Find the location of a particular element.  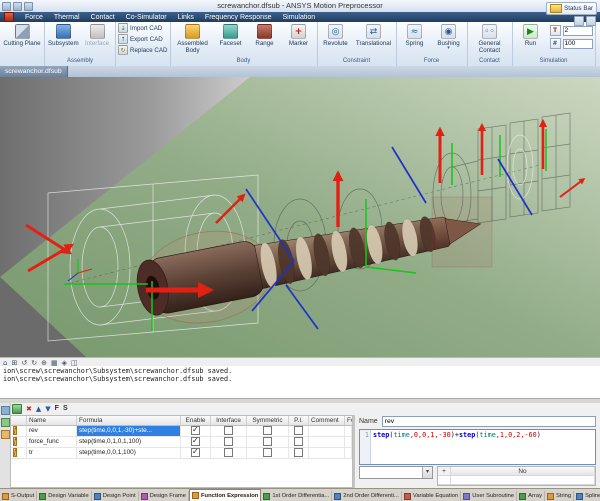

cutting-plane-label: Cutting Plane is located at coordinates (22, 43).